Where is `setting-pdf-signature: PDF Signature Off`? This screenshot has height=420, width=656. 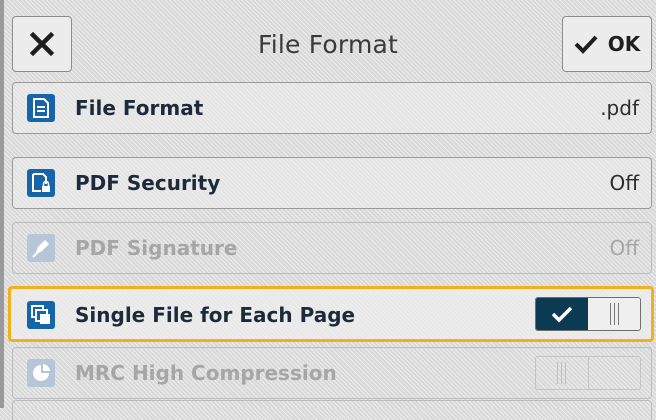
setting-pdf-signature: PDF Signature Off is located at coordinates (332, 248).